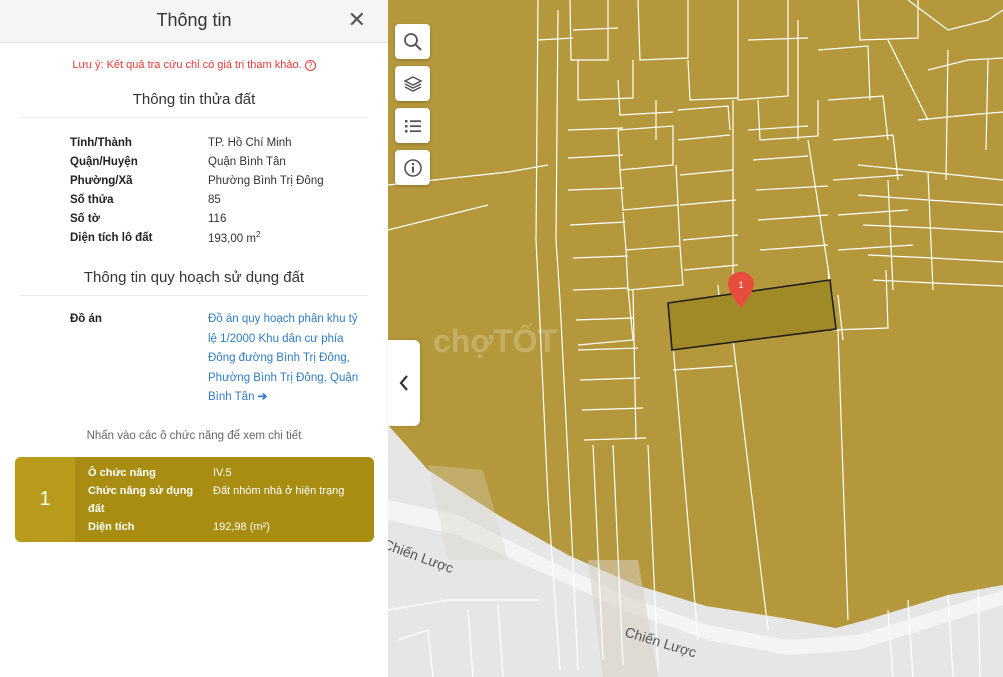 The width and height of the screenshot is (1003, 677). I want to click on card-row: Diện tích 192,98 (m²), so click(225, 527).